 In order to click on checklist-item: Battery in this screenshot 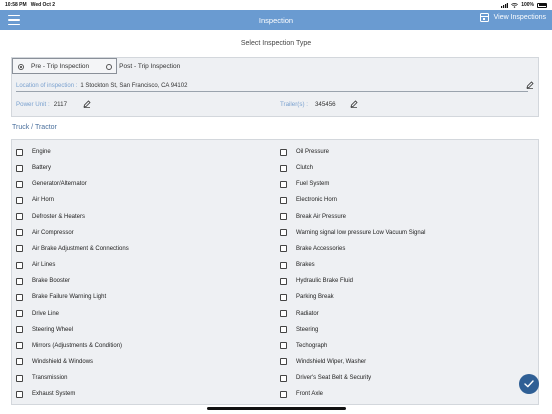, I will do `click(33, 168)`.